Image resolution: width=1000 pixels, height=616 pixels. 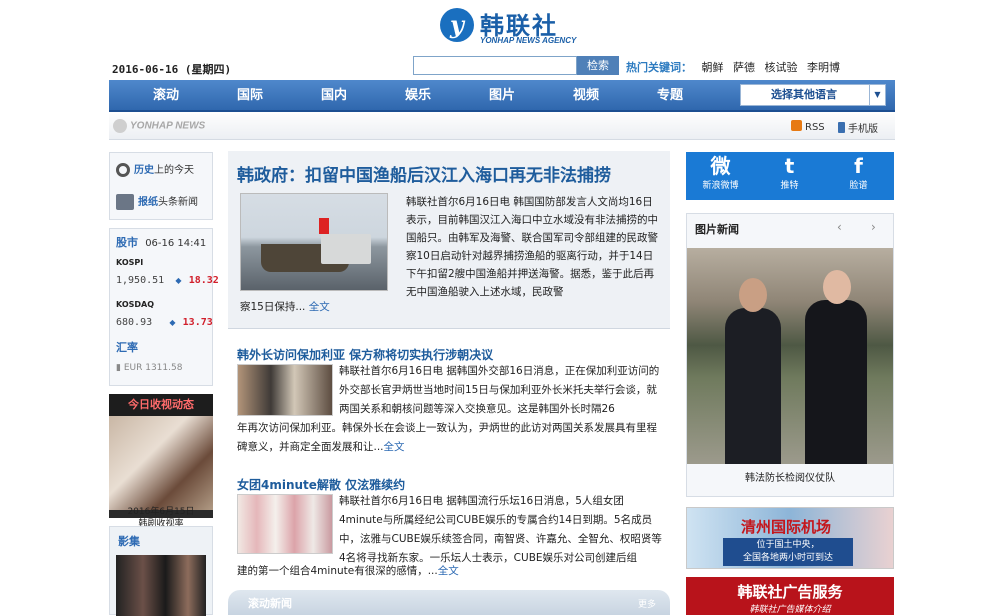 I want to click on chevron-left-icon: ‹, so click(x=839, y=227).